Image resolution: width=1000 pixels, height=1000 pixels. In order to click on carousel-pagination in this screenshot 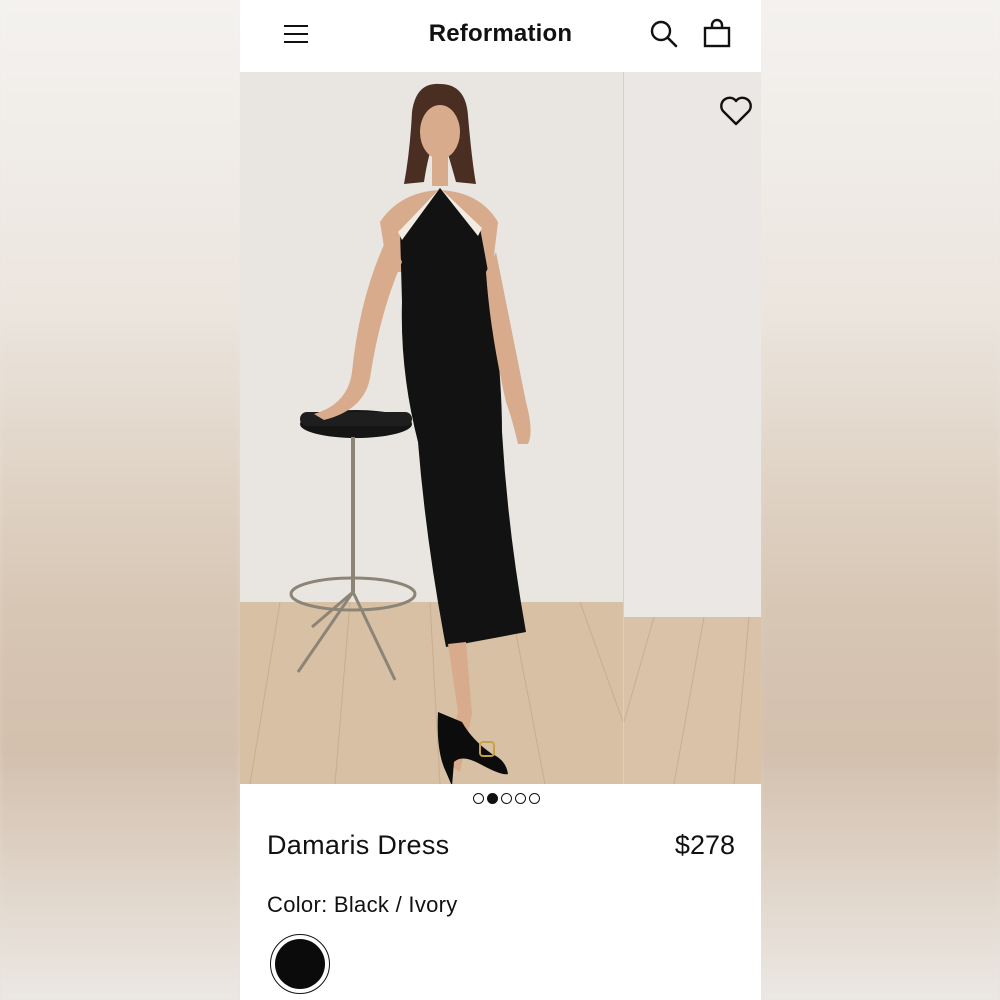, I will do `click(506, 800)`.